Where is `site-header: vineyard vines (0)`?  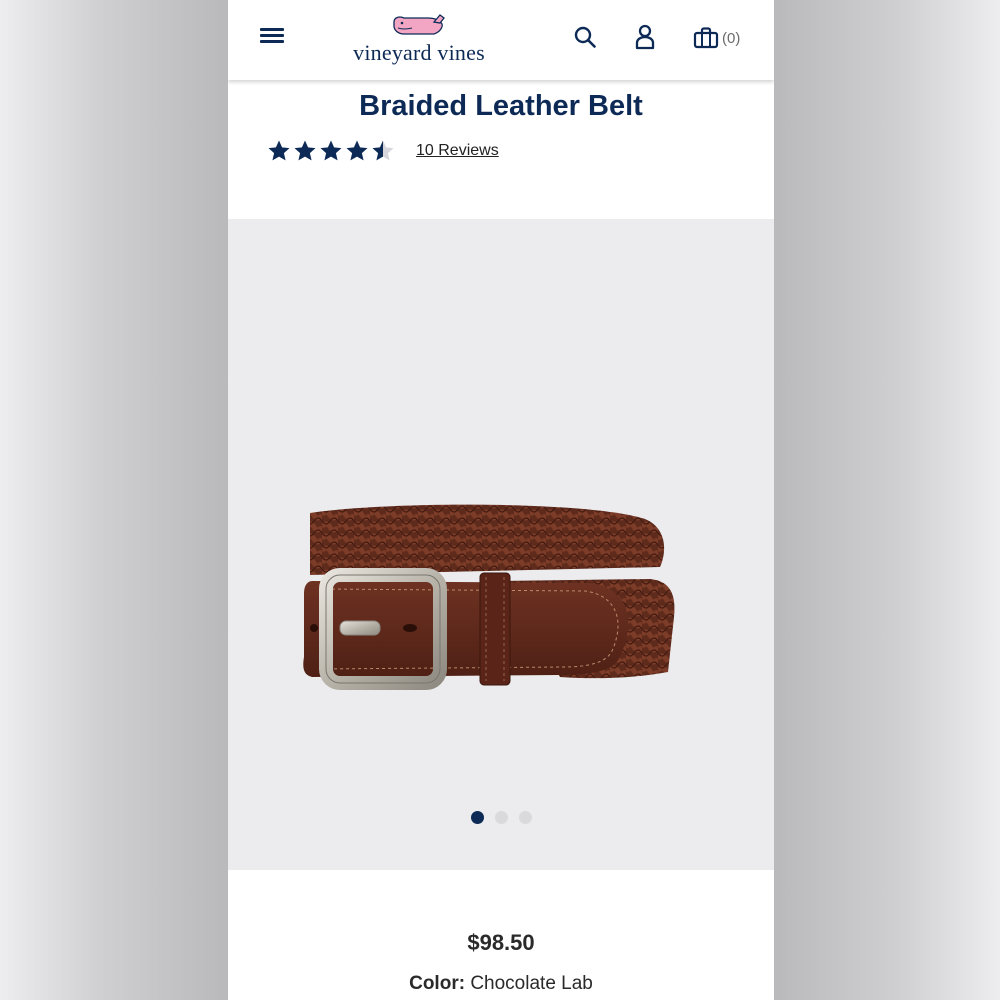
site-header: vineyard vines (0) is located at coordinates (501, 40).